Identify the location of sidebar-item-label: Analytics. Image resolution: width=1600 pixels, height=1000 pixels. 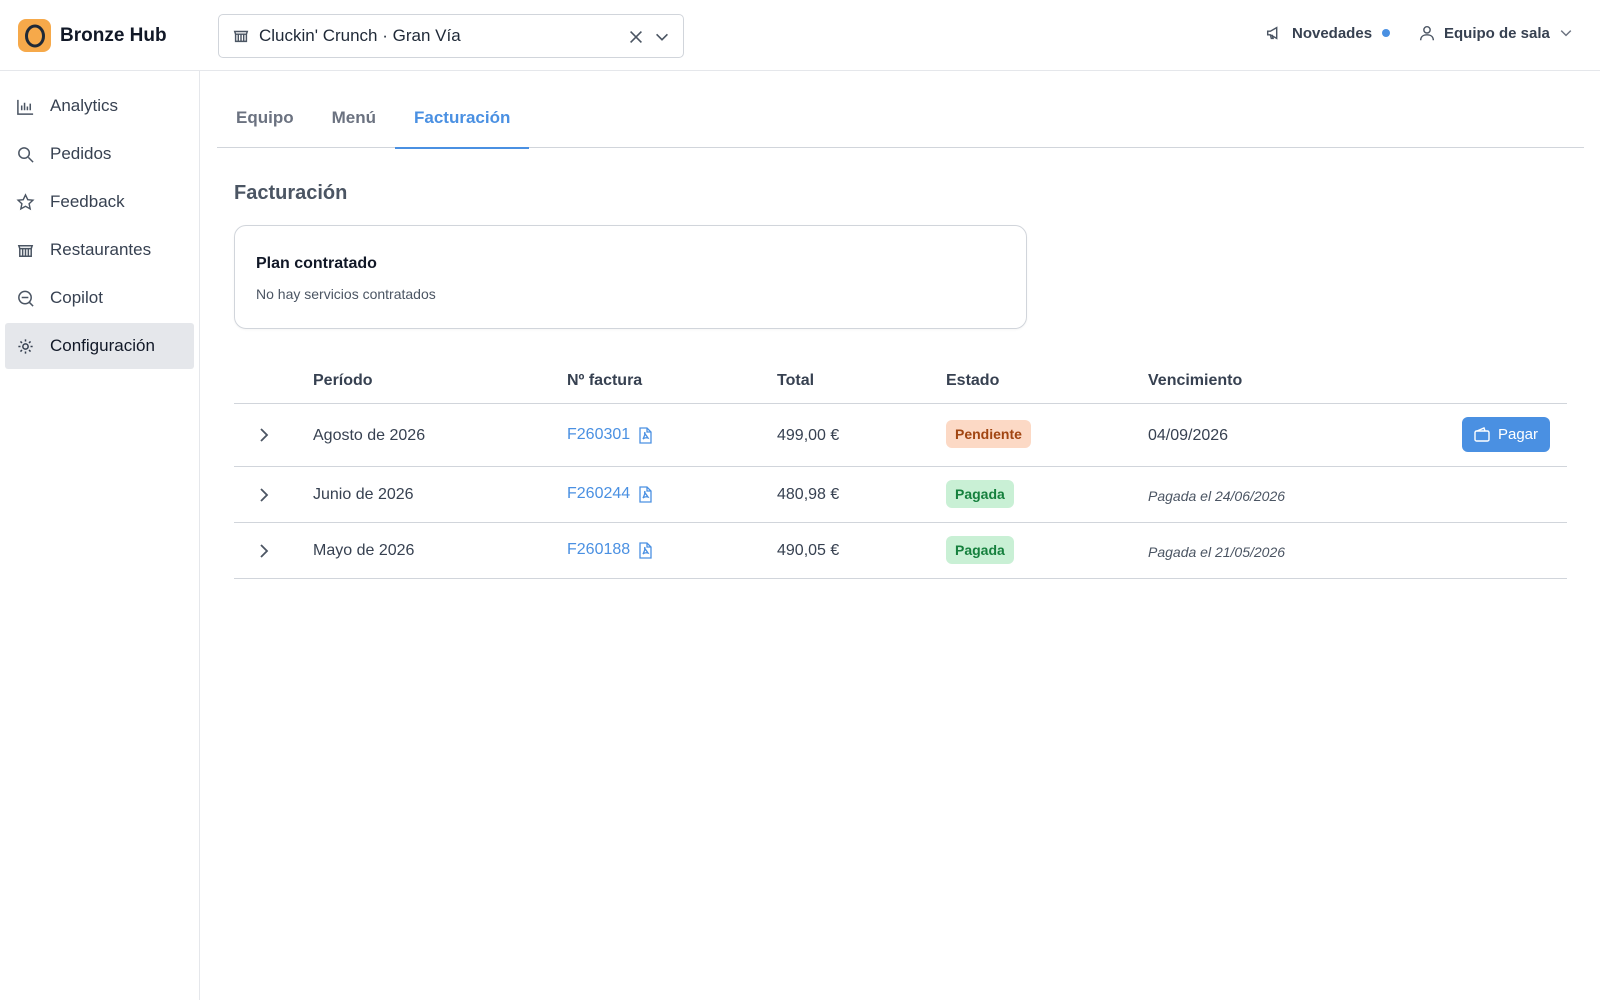
(84, 105).